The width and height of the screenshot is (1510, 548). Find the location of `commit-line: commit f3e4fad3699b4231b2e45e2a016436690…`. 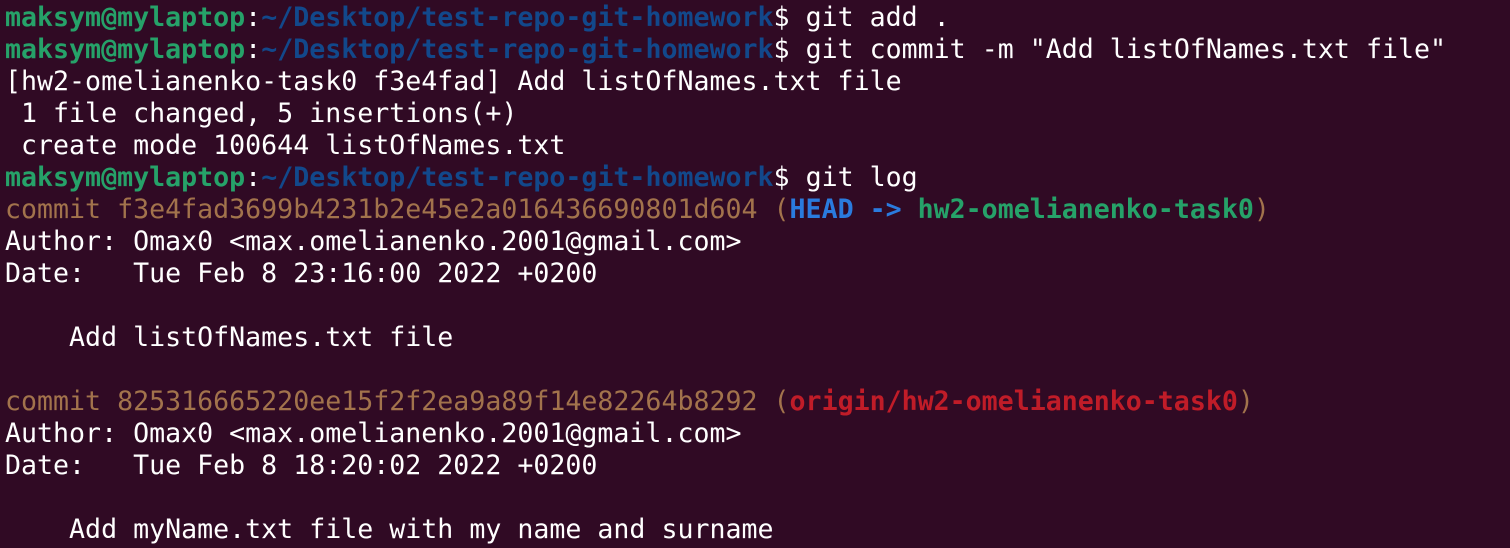

commit-line: commit f3e4fad3699b4231b2e45e2a016436690… is located at coordinates (757, 210).